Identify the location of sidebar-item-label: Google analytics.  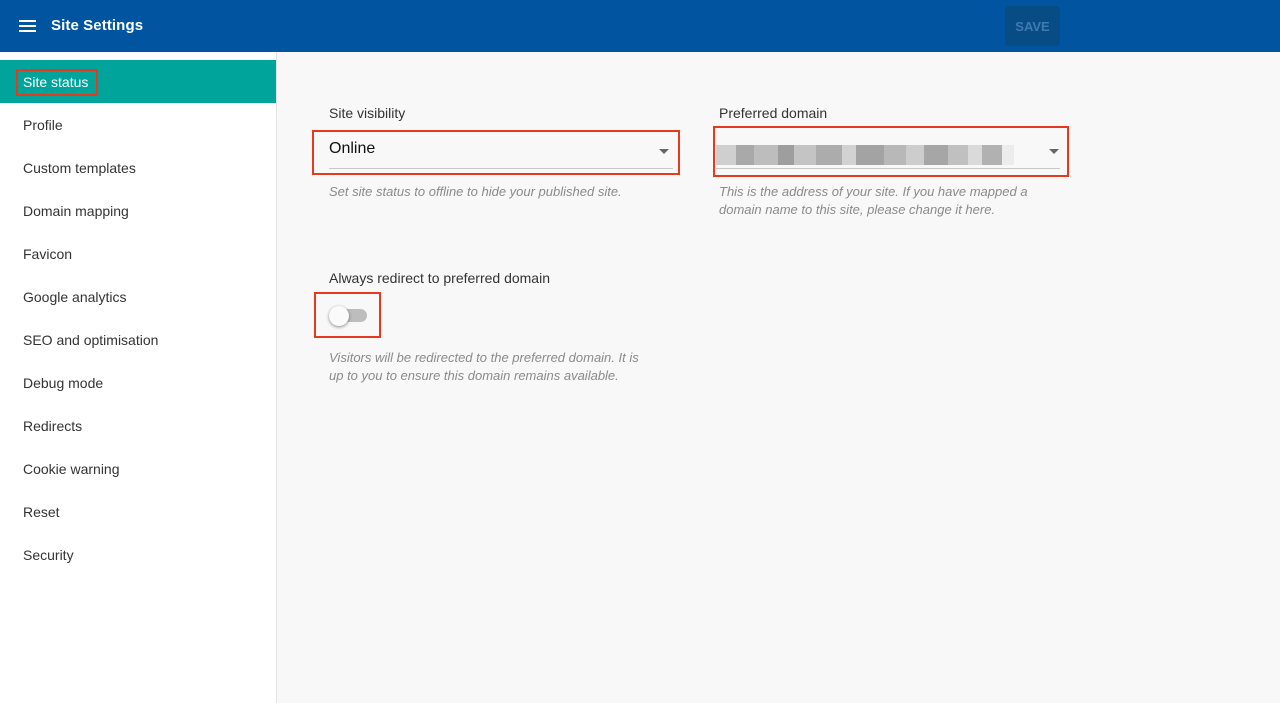
(75, 297).